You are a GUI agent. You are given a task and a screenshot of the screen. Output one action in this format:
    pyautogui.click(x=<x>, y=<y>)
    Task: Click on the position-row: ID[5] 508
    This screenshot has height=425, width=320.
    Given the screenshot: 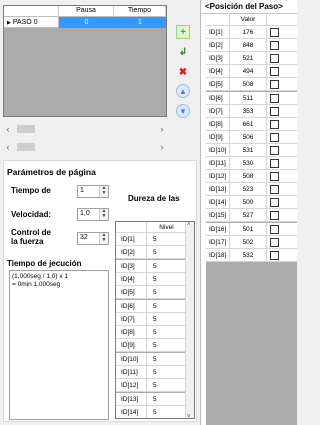 What is the action you would take?
    pyautogui.click(x=251, y=85)
    